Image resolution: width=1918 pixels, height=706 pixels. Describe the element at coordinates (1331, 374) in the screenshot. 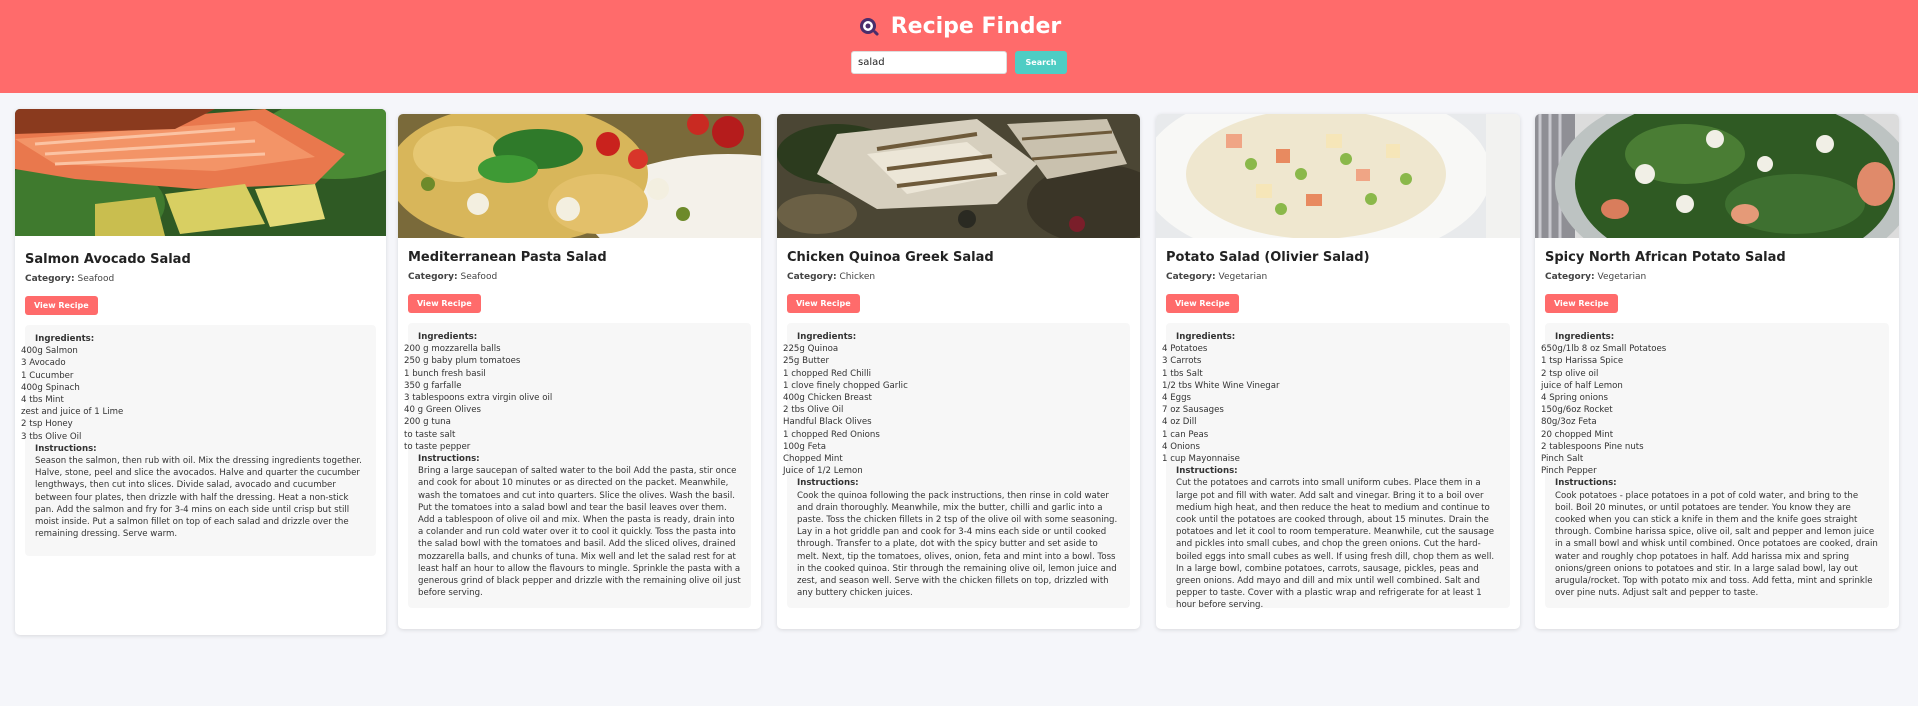

I see `ingredient-item: 1 tbs Salt` at that location.